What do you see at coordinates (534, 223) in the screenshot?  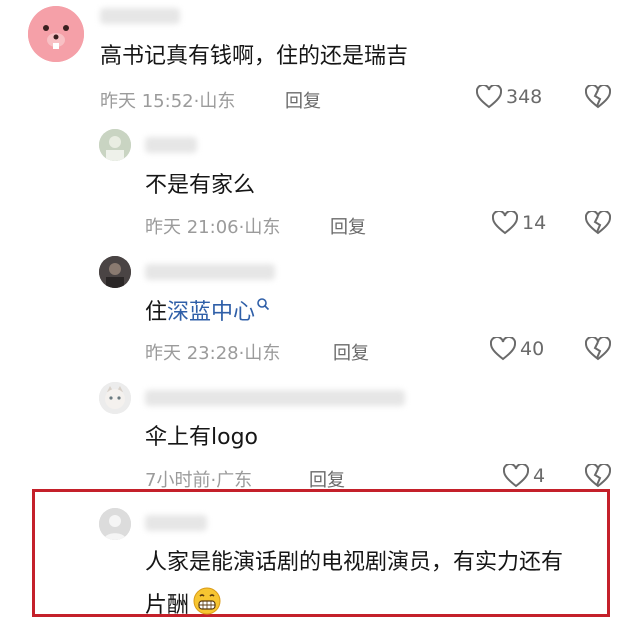 I see `like-count: 14` at bounding box center [534, 223].